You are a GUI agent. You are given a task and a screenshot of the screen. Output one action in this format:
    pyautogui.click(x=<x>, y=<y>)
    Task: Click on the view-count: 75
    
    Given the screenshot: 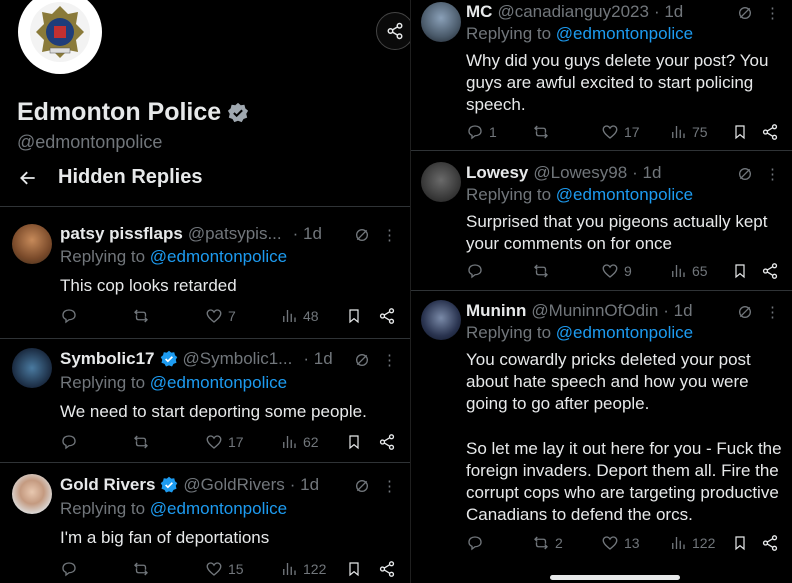 What is the action you would take?
    pyautogui.click(x=700, y=132)
    